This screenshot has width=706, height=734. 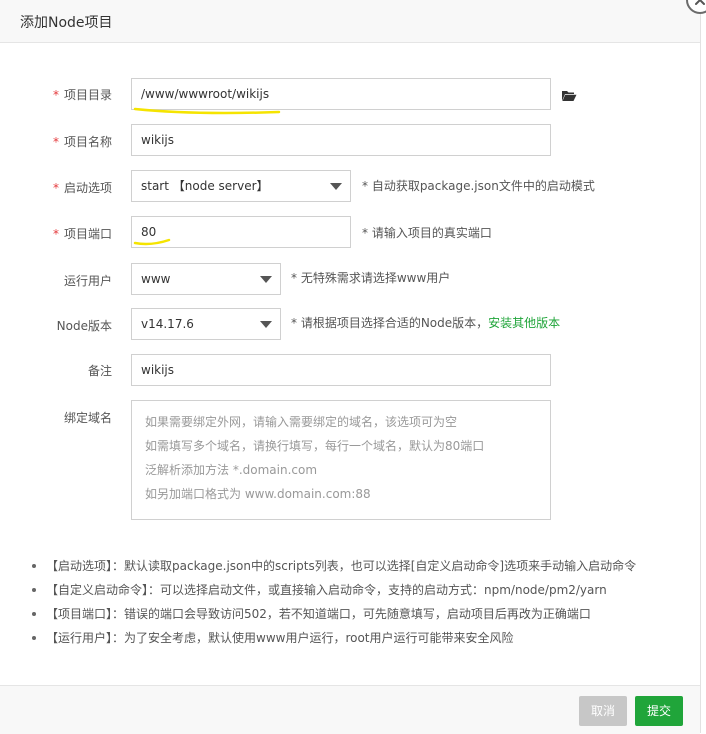 What do you see at coordinates (87, 188) in the screenshot?
I see `start-option-label-text: 启动选项` at bounding box center [87, 188].